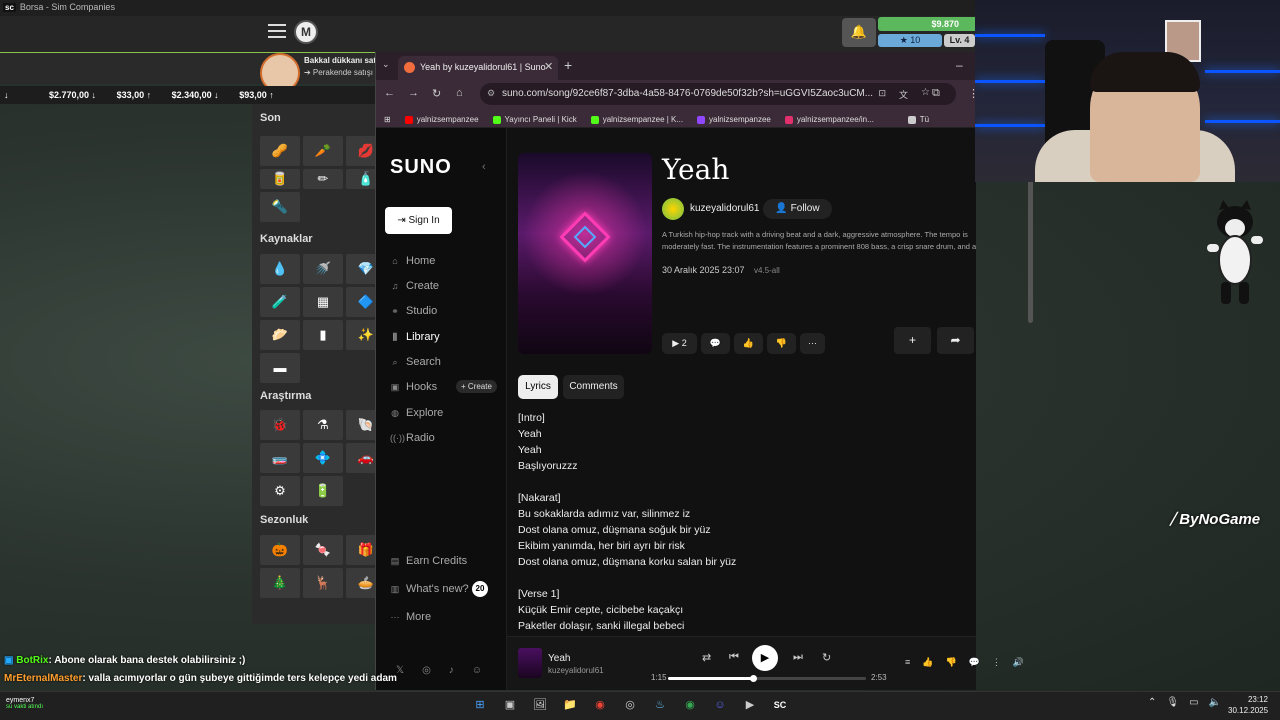 The image size is (1280, 720). What do you see at coordinates (429, 589) in the screenshot?
I see `nav-whats-new: ▥ What's new?` at bounding box center [429, 589].